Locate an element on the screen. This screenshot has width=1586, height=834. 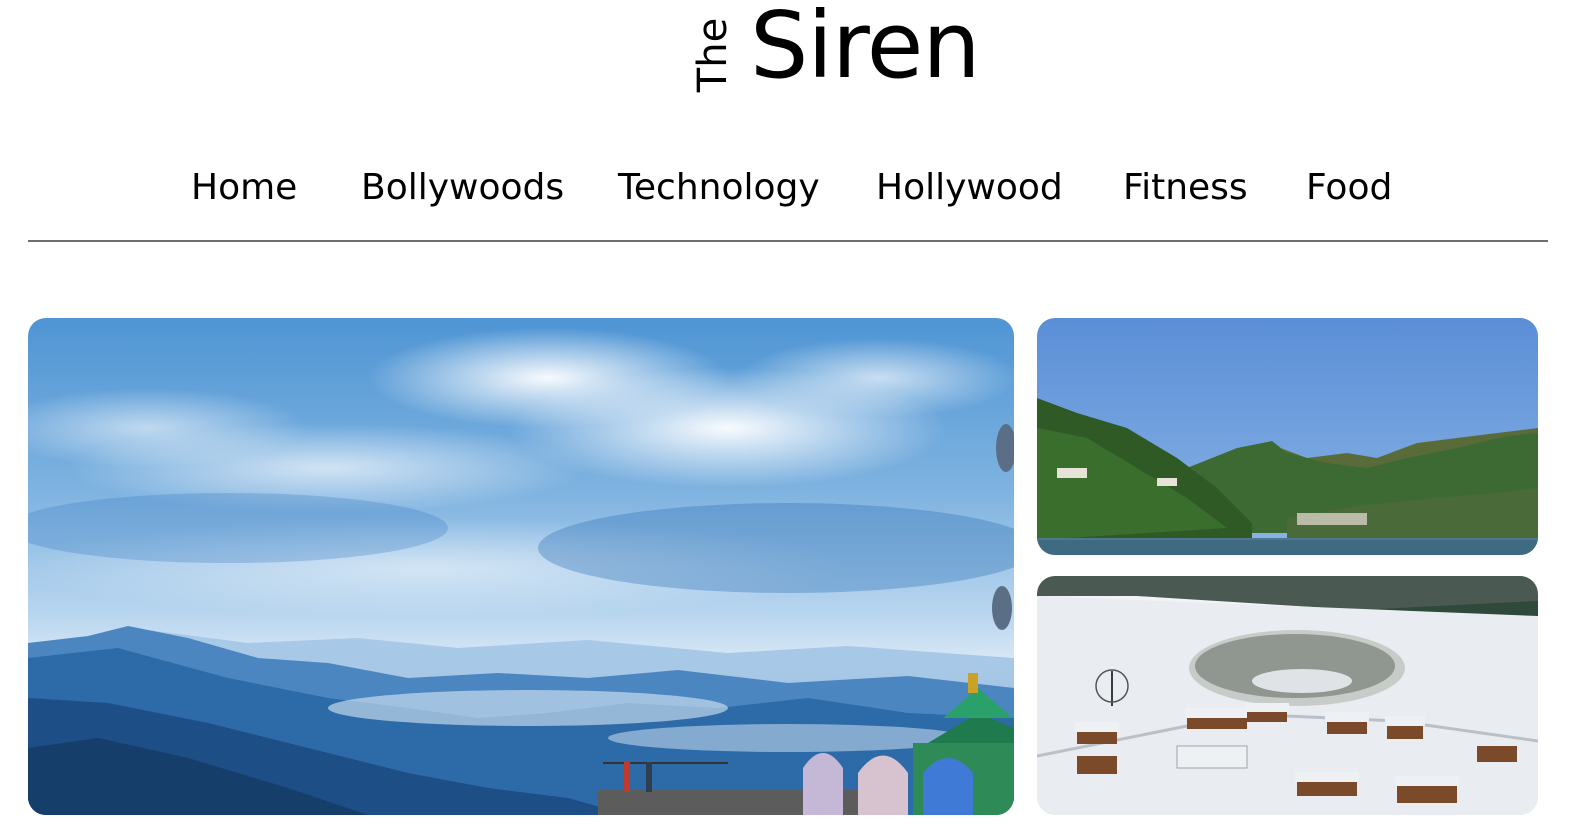
nav-item-home: Home is located at coordinates (244, 188).